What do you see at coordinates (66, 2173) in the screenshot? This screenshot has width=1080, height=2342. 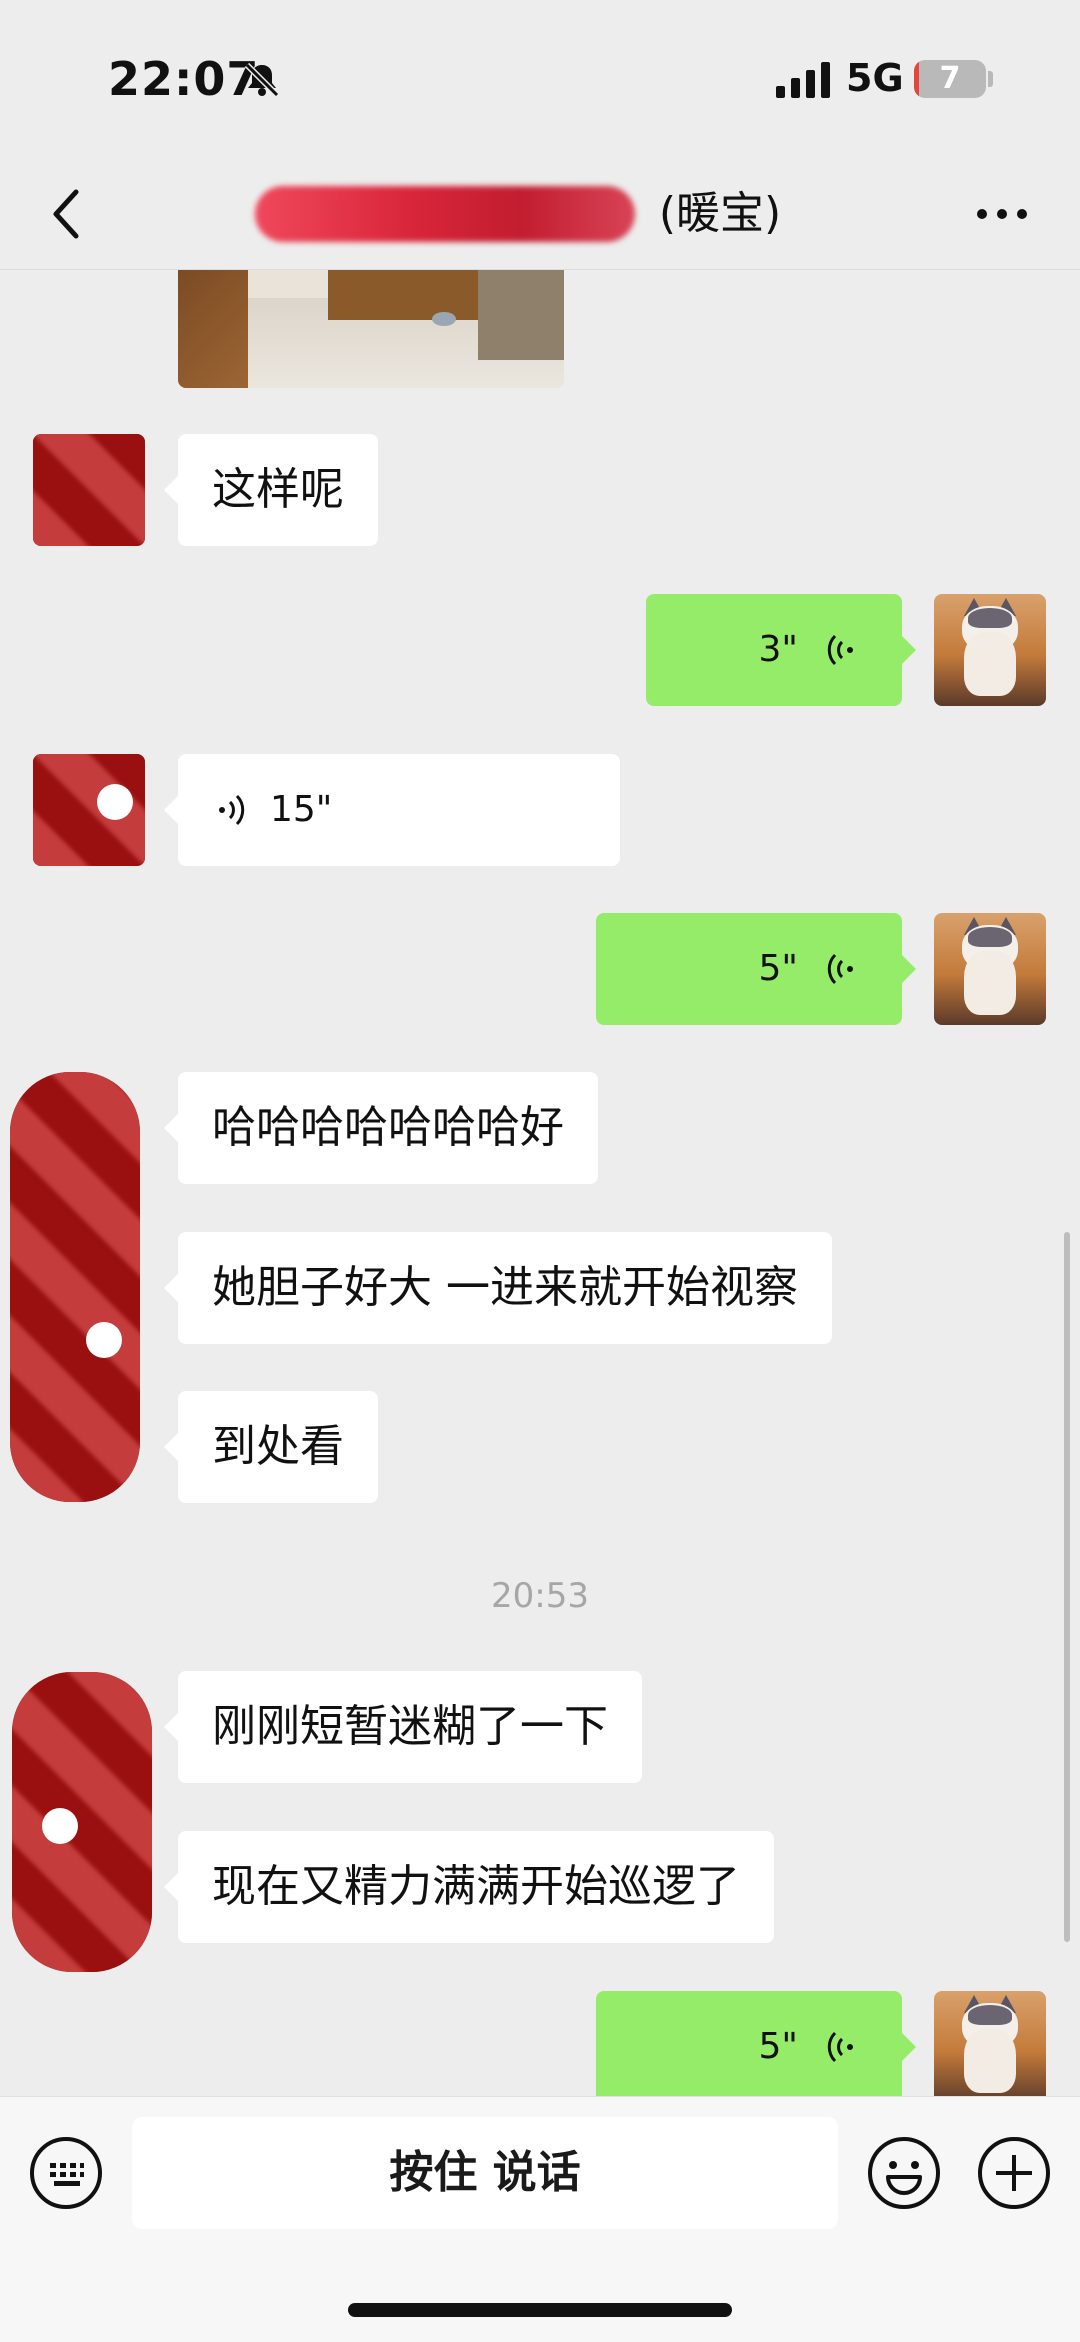 I see `keyboard-icon` at bounding box center [66, 2173].